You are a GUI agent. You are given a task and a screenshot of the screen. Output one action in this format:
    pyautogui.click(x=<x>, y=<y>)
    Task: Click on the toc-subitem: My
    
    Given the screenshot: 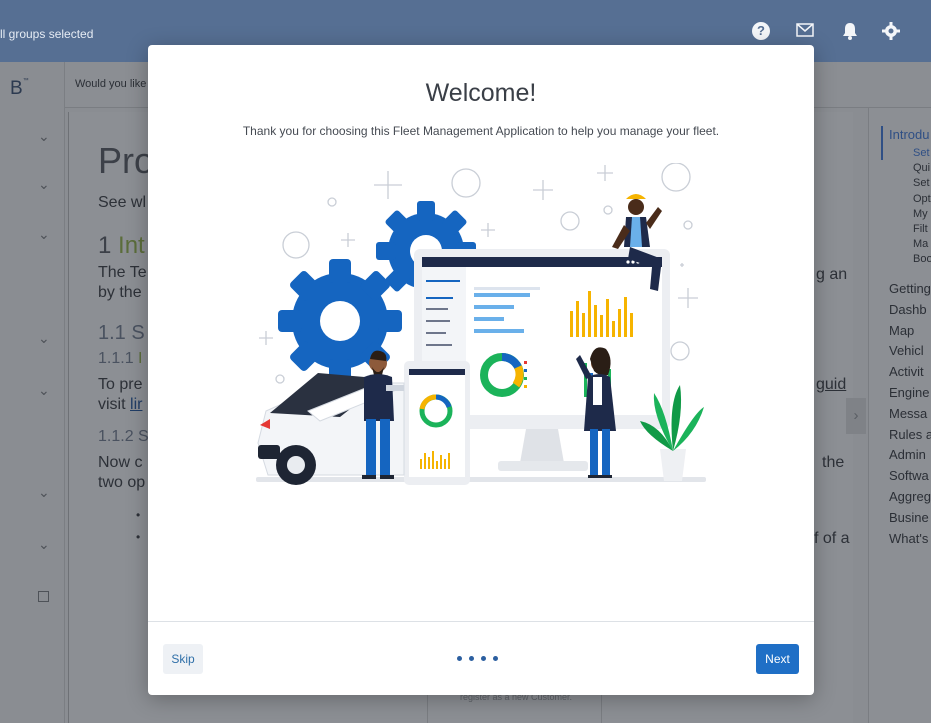 What is the action you would take?
    pyautogui.click(x=920, y=214)
    